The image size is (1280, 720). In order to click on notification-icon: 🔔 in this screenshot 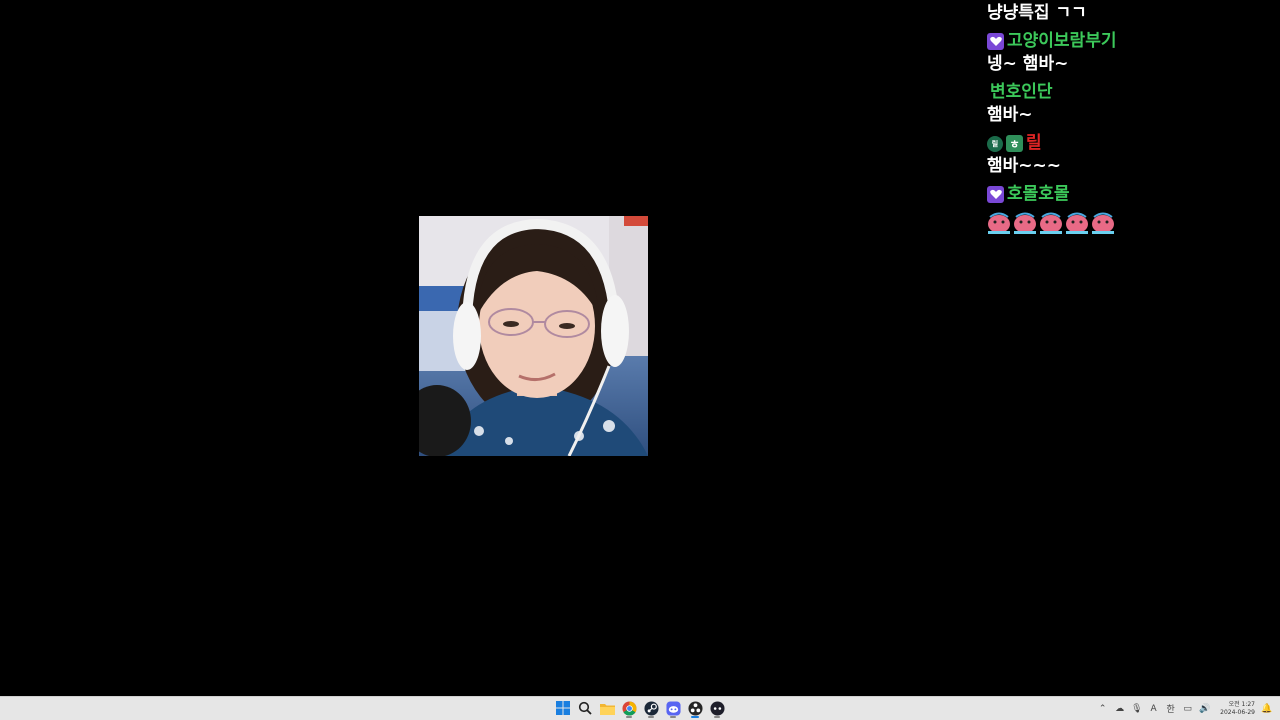, I will do `click(1266, 709)`.